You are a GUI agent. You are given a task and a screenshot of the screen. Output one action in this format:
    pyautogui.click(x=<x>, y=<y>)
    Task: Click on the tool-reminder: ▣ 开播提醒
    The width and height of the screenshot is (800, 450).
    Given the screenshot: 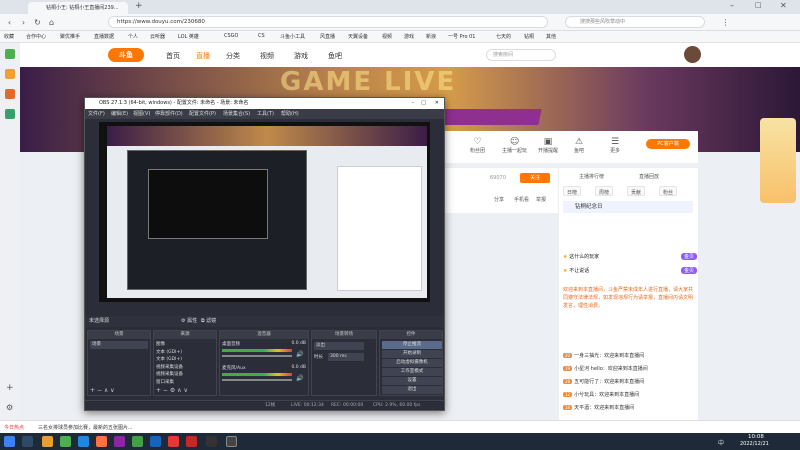 What is the action you would take?
    pyautogui.click(x=548, y=145)
    